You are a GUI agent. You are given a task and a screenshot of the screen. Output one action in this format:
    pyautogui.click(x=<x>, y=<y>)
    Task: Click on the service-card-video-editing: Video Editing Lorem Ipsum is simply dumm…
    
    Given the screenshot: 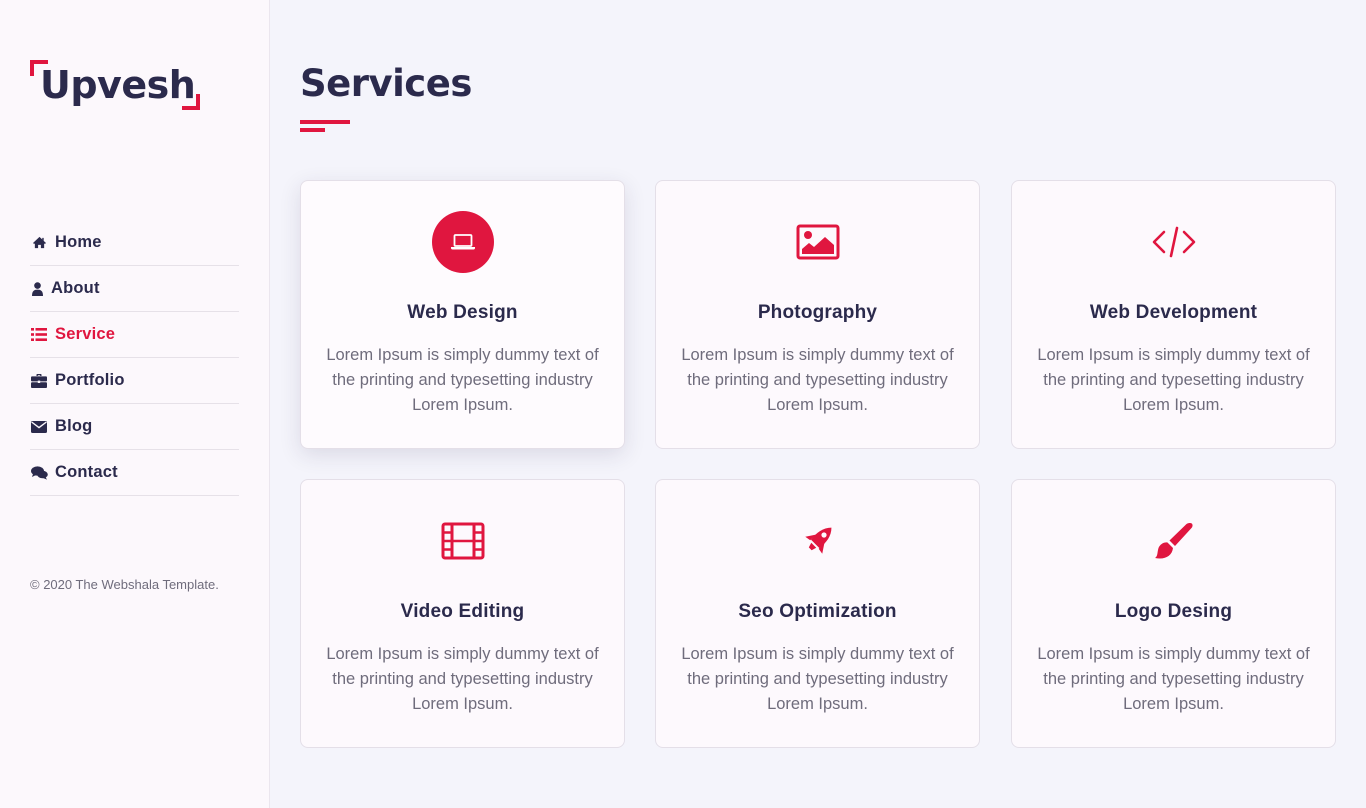 What is the action you would take?
    pyautogui.click(x=462, y=613)
    